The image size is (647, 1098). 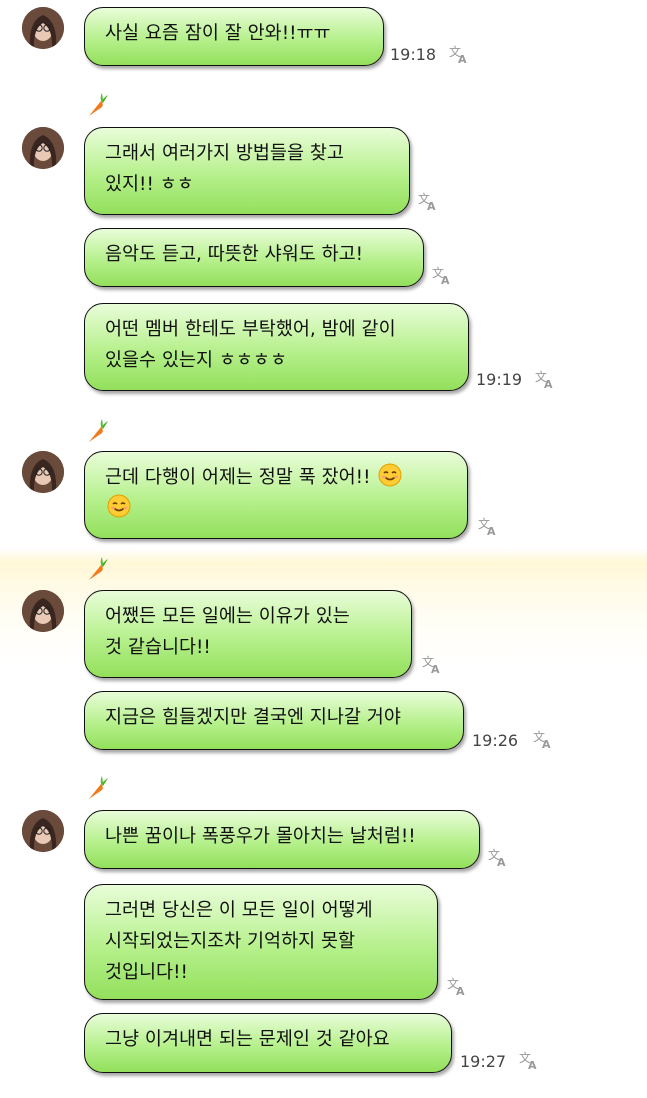 I want to click on message-text: 사실 요즘 잠이 잘 안와!!ㅠㅠ, so click(x=218, y=33).